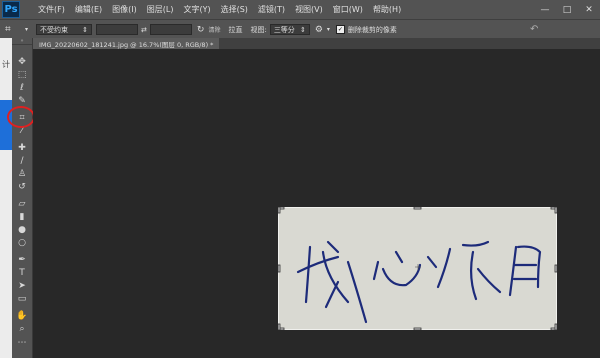  What do you see at coordinates (22, 343) in the screenshot?
I see `more-tools-icon: ⋯` at bounding box center [22, 343].